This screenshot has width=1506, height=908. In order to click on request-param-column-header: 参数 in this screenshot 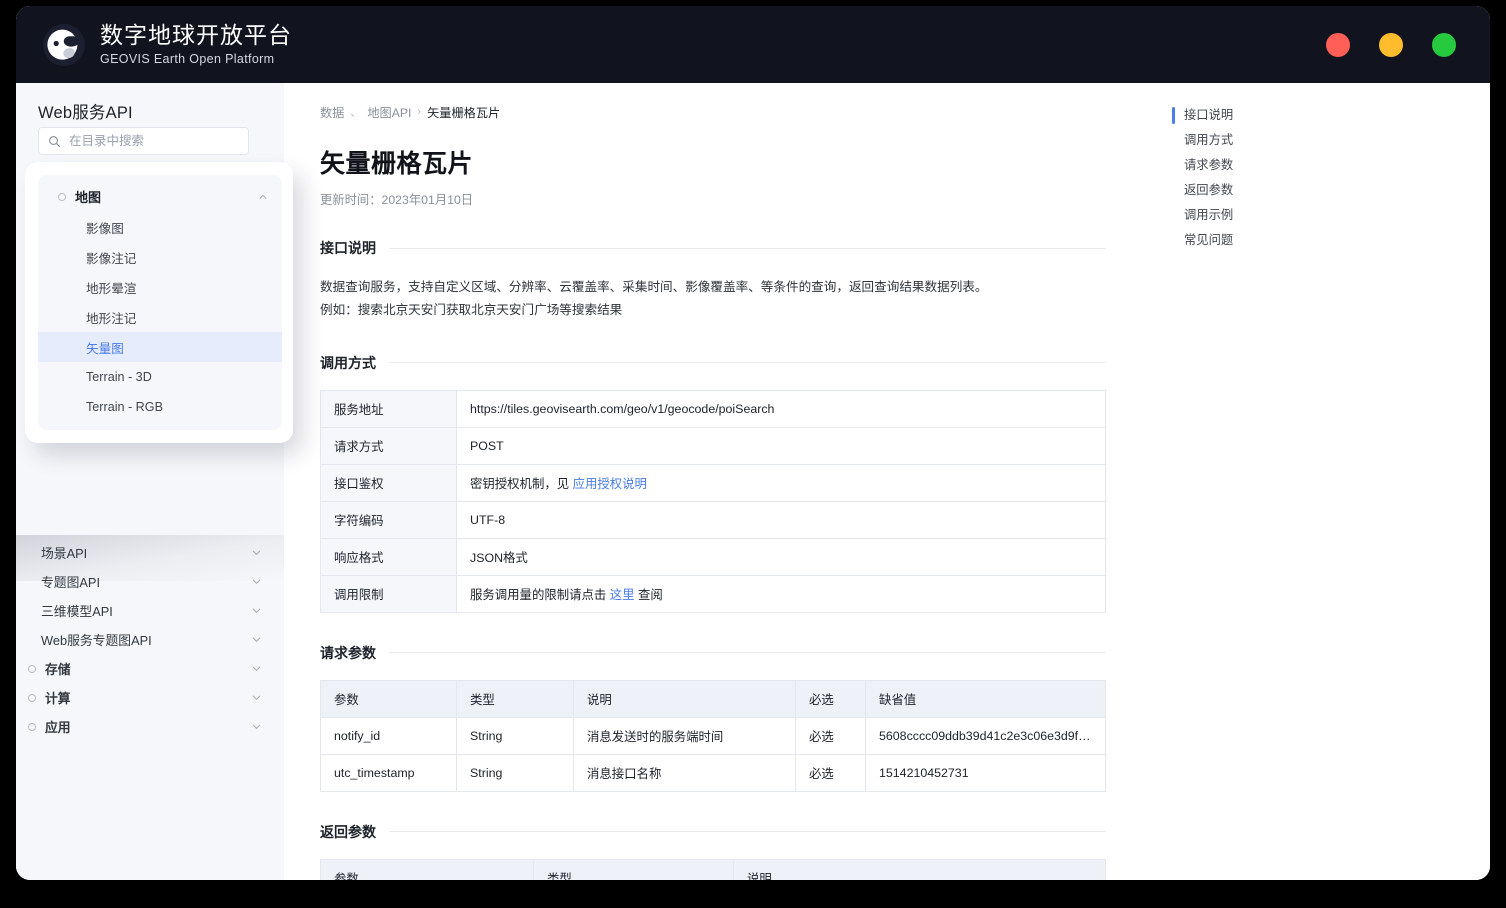, I will do `click(388, 698)`.